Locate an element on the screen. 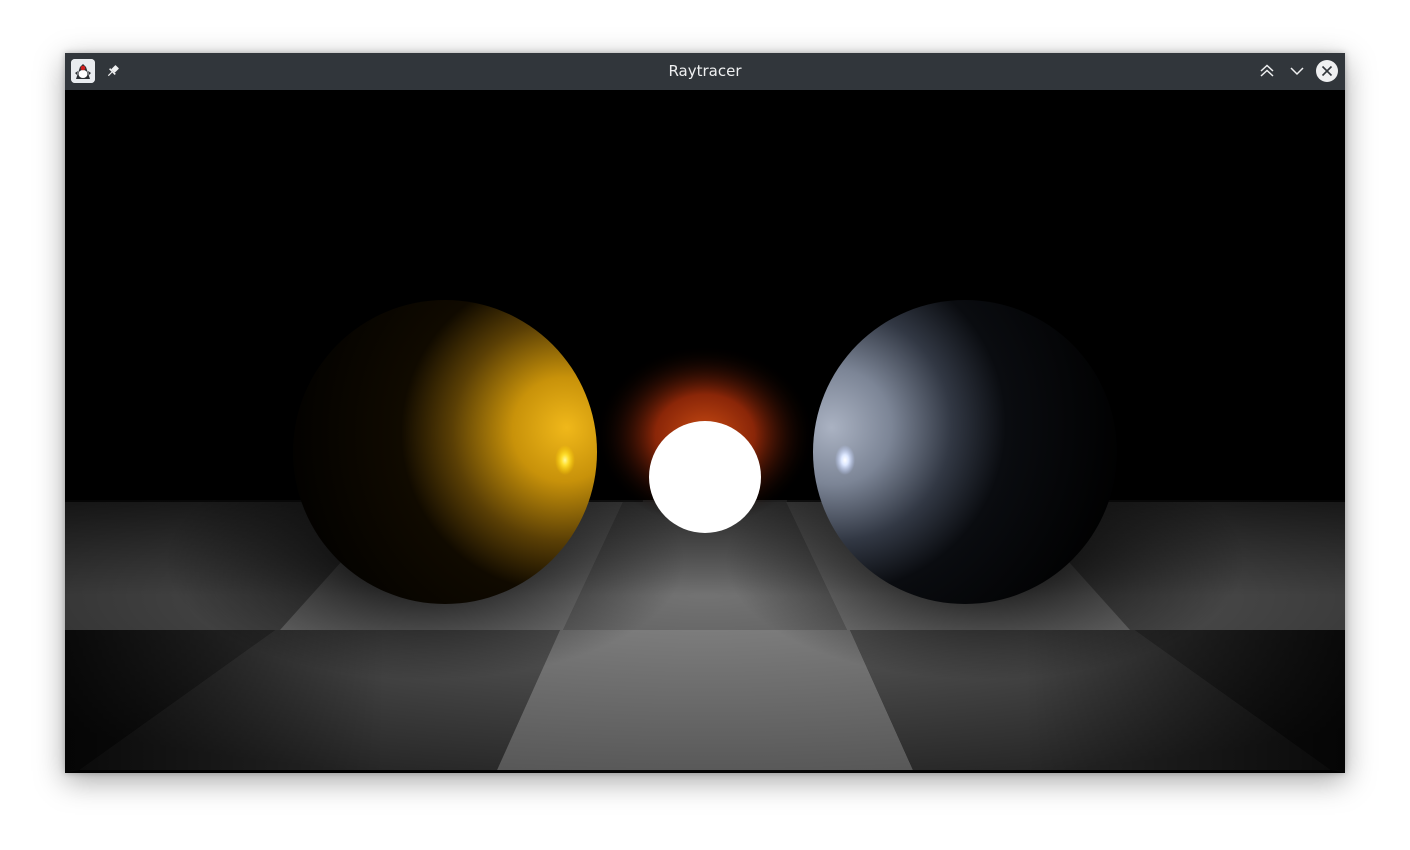 The height and width of the screenshot is (850, 1410). pin-icon is located at coordinates (113, 71).